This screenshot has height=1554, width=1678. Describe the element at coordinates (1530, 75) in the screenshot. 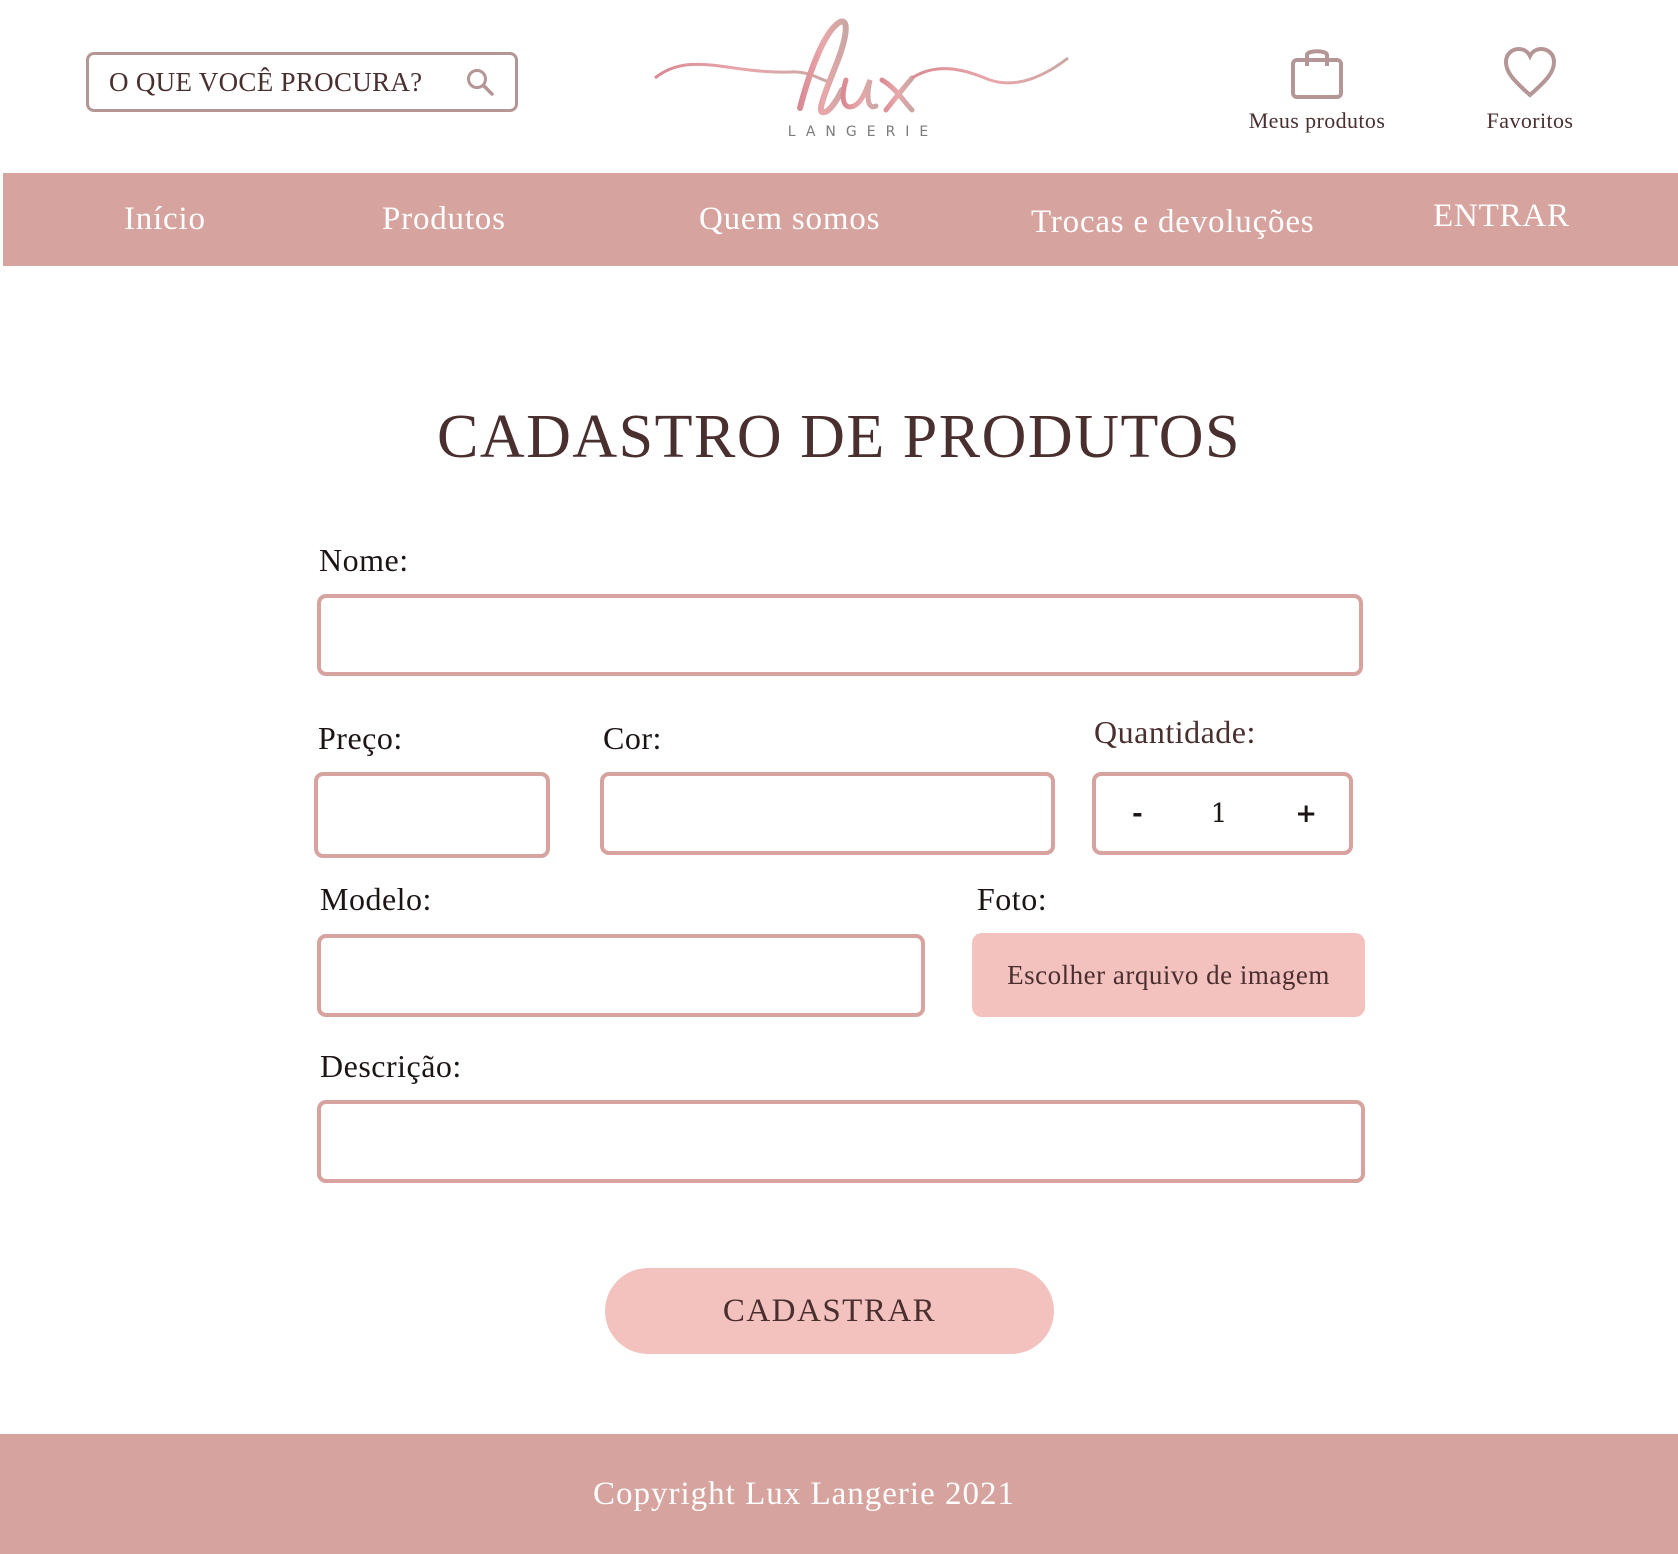

I see `heart-icon` at that location.